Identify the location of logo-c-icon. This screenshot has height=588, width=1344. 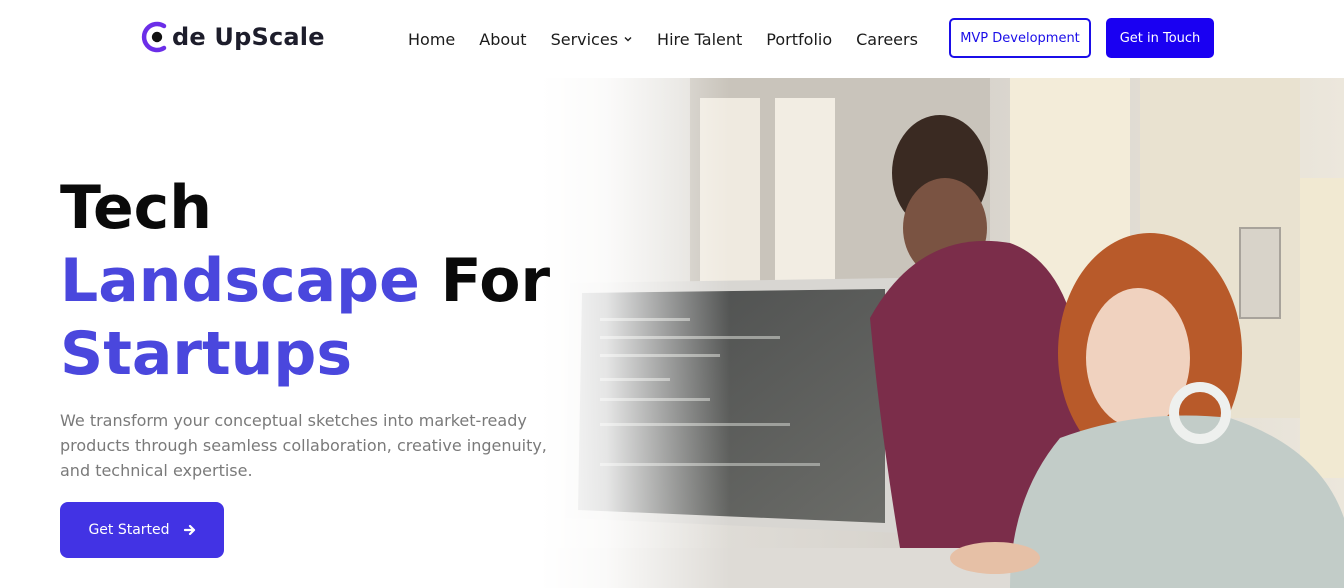
(155, 37).